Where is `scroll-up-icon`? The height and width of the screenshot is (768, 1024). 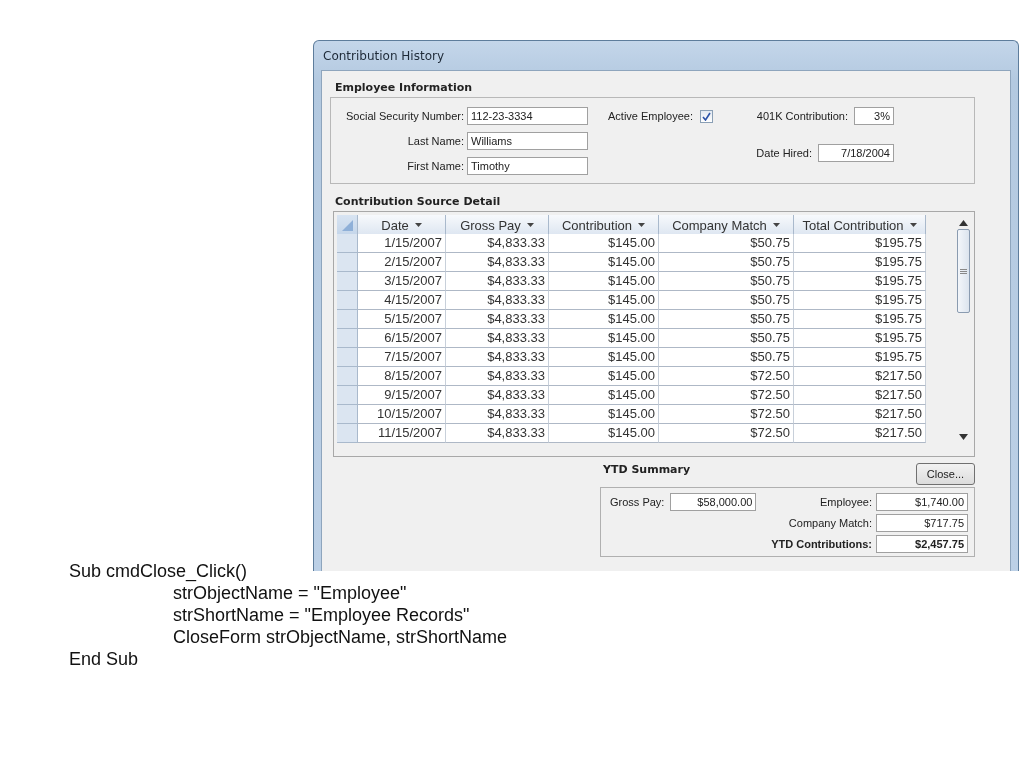 scroll-up-icon is located at coordinates (963, 223).